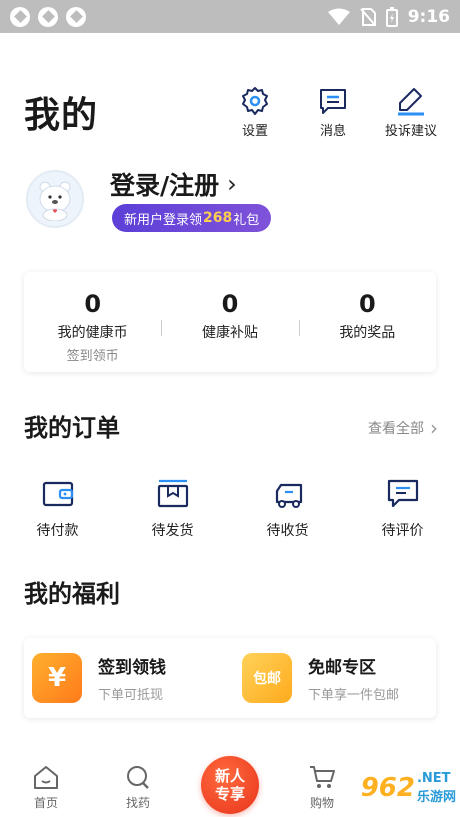 This screenshot has height=817, width=460. What do you see at coordinates (288, 495) in the screenshot?
I see `truck-icon` at bounding box center [288, 495].